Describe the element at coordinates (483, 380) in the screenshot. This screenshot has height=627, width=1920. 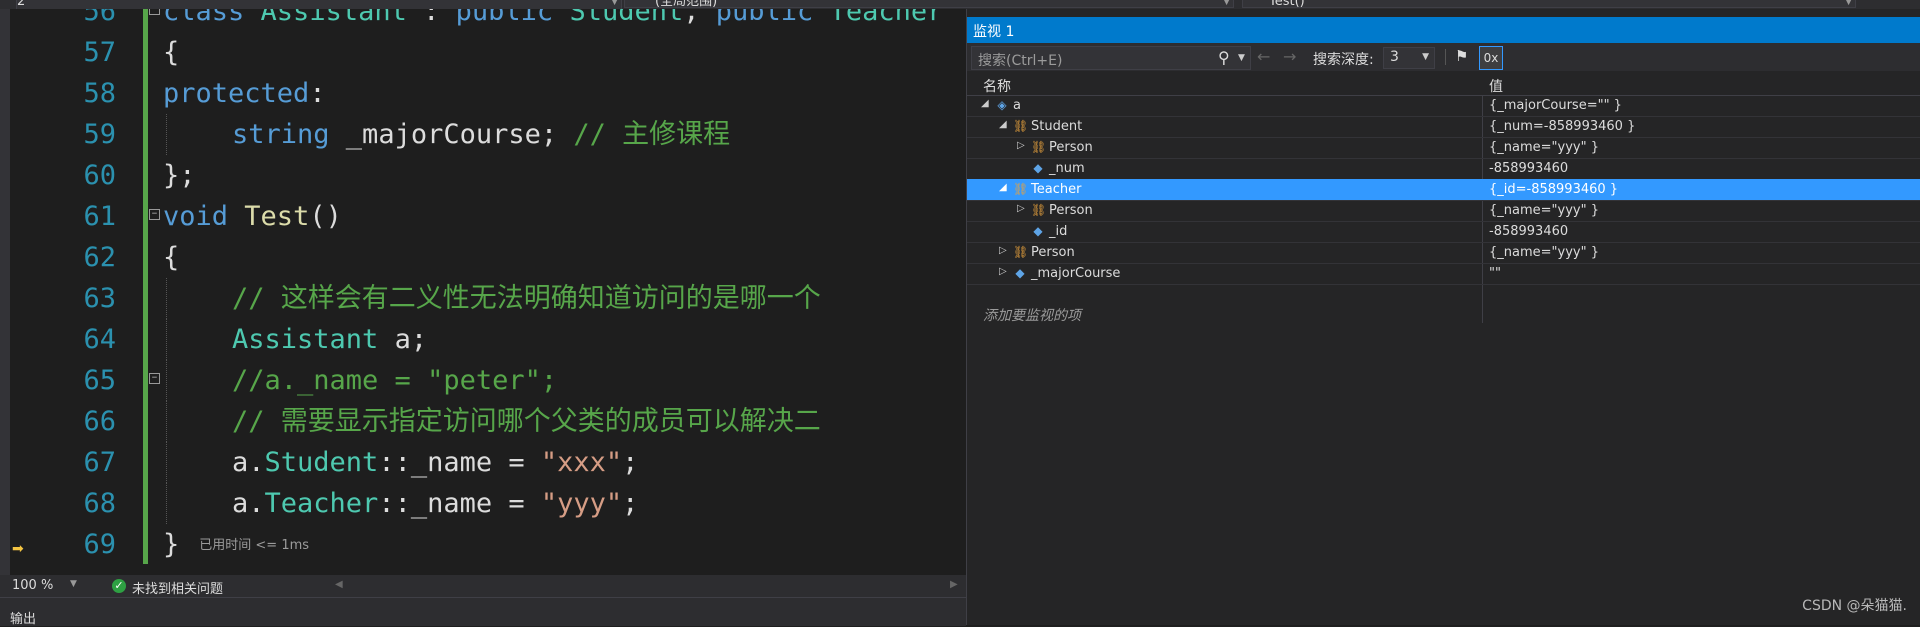
I see `code-line: 65 − //a._name = "peter";` at that location.